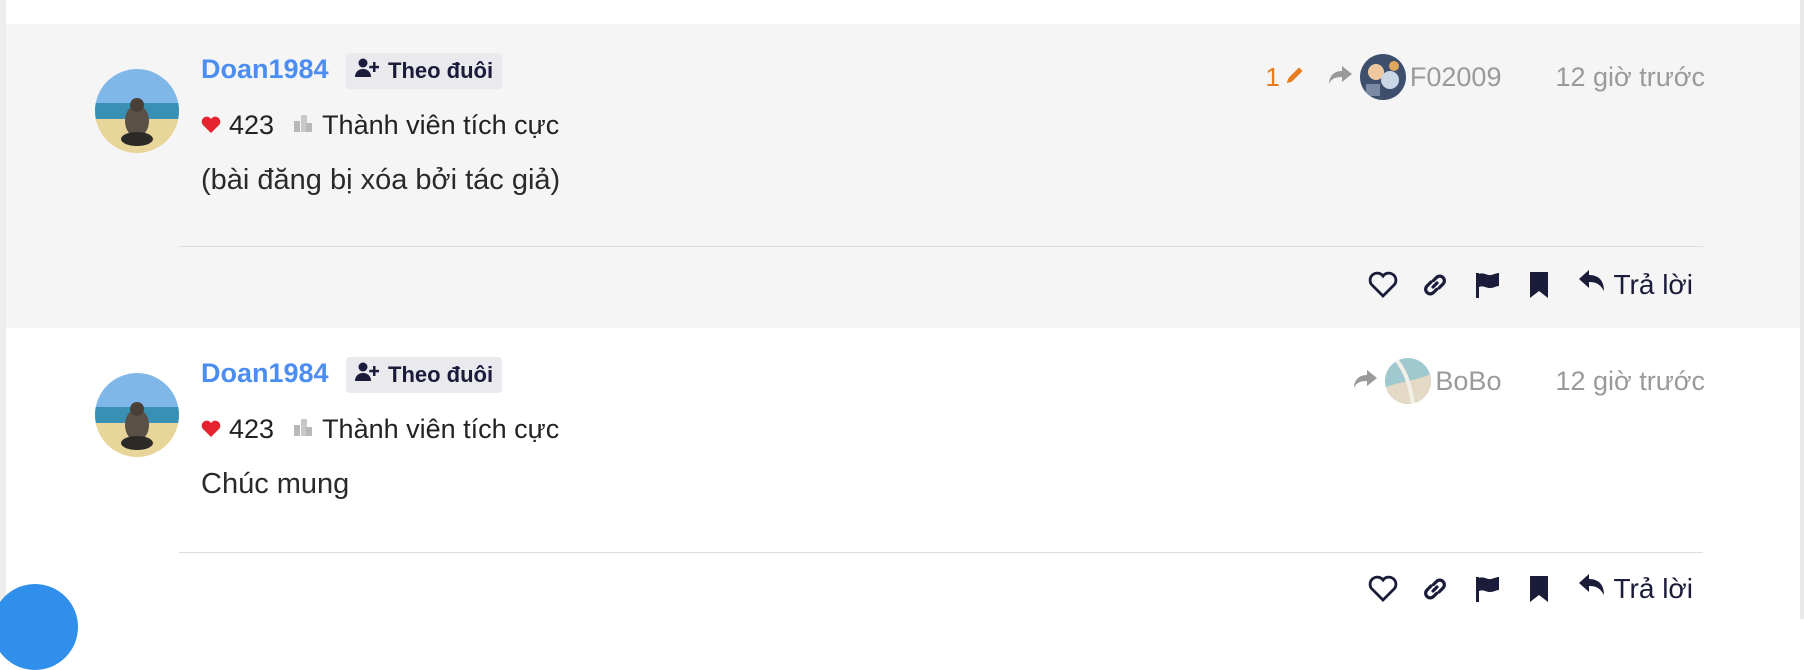 This screenshot has height=670, width=1804. What do you see at coordinates (1295, 77) in the screenshot?
I see `pencil-icon` at bounding box center [1295, 77].